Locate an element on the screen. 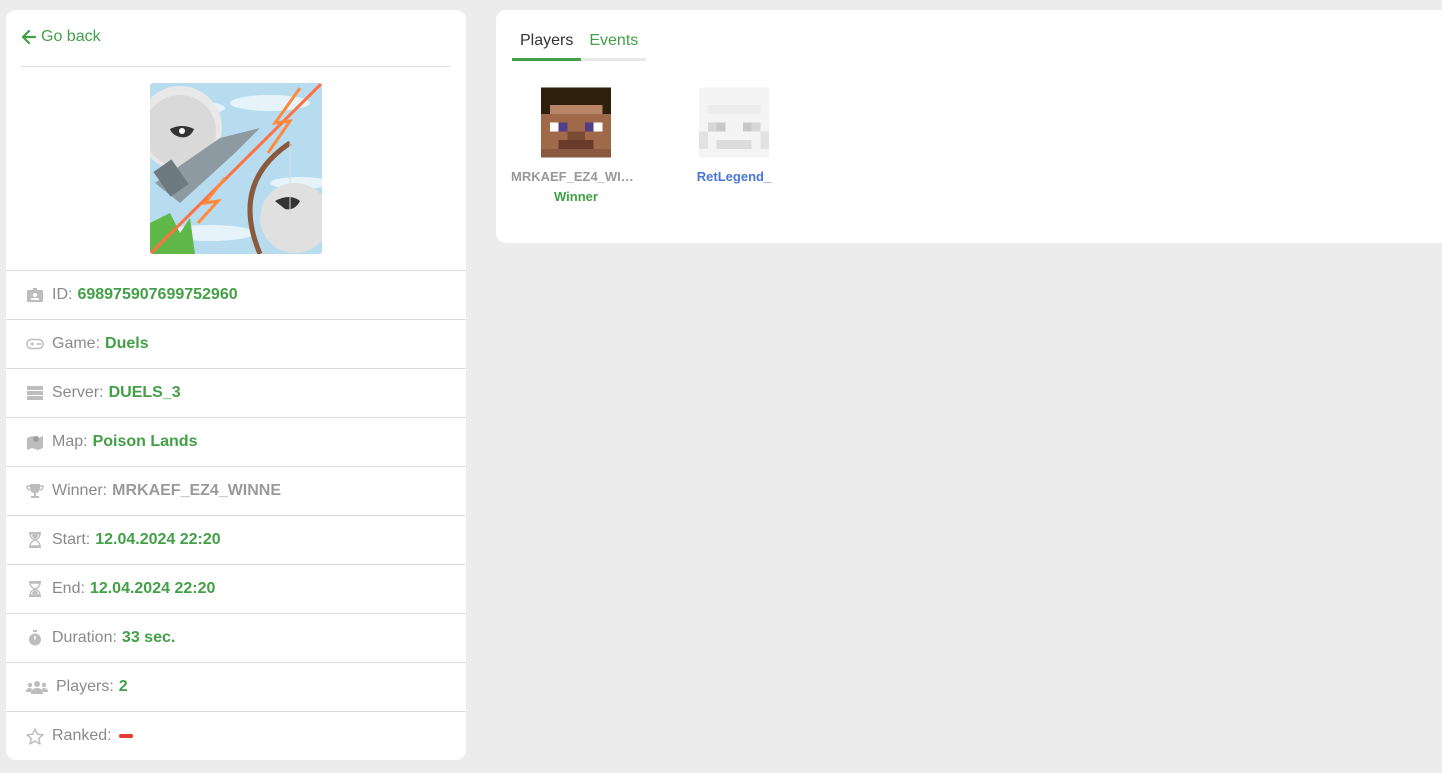 Image resolution: width=1442 pixels, height=773 pixels. player-status-badge: Winner is located at coordinates (576, 196).